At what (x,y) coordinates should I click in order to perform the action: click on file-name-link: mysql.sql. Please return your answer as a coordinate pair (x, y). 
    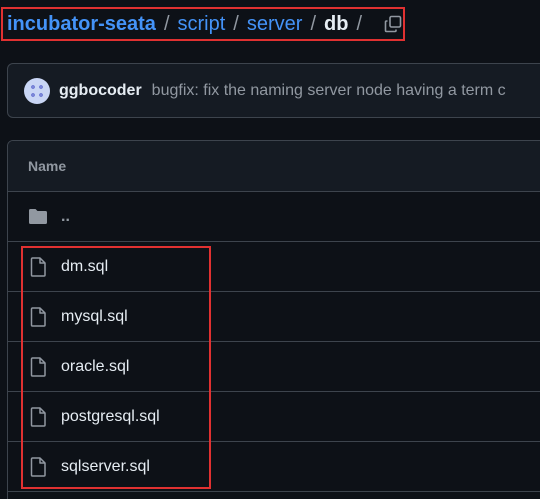
    Looking at the image, I should click on (94, 317).